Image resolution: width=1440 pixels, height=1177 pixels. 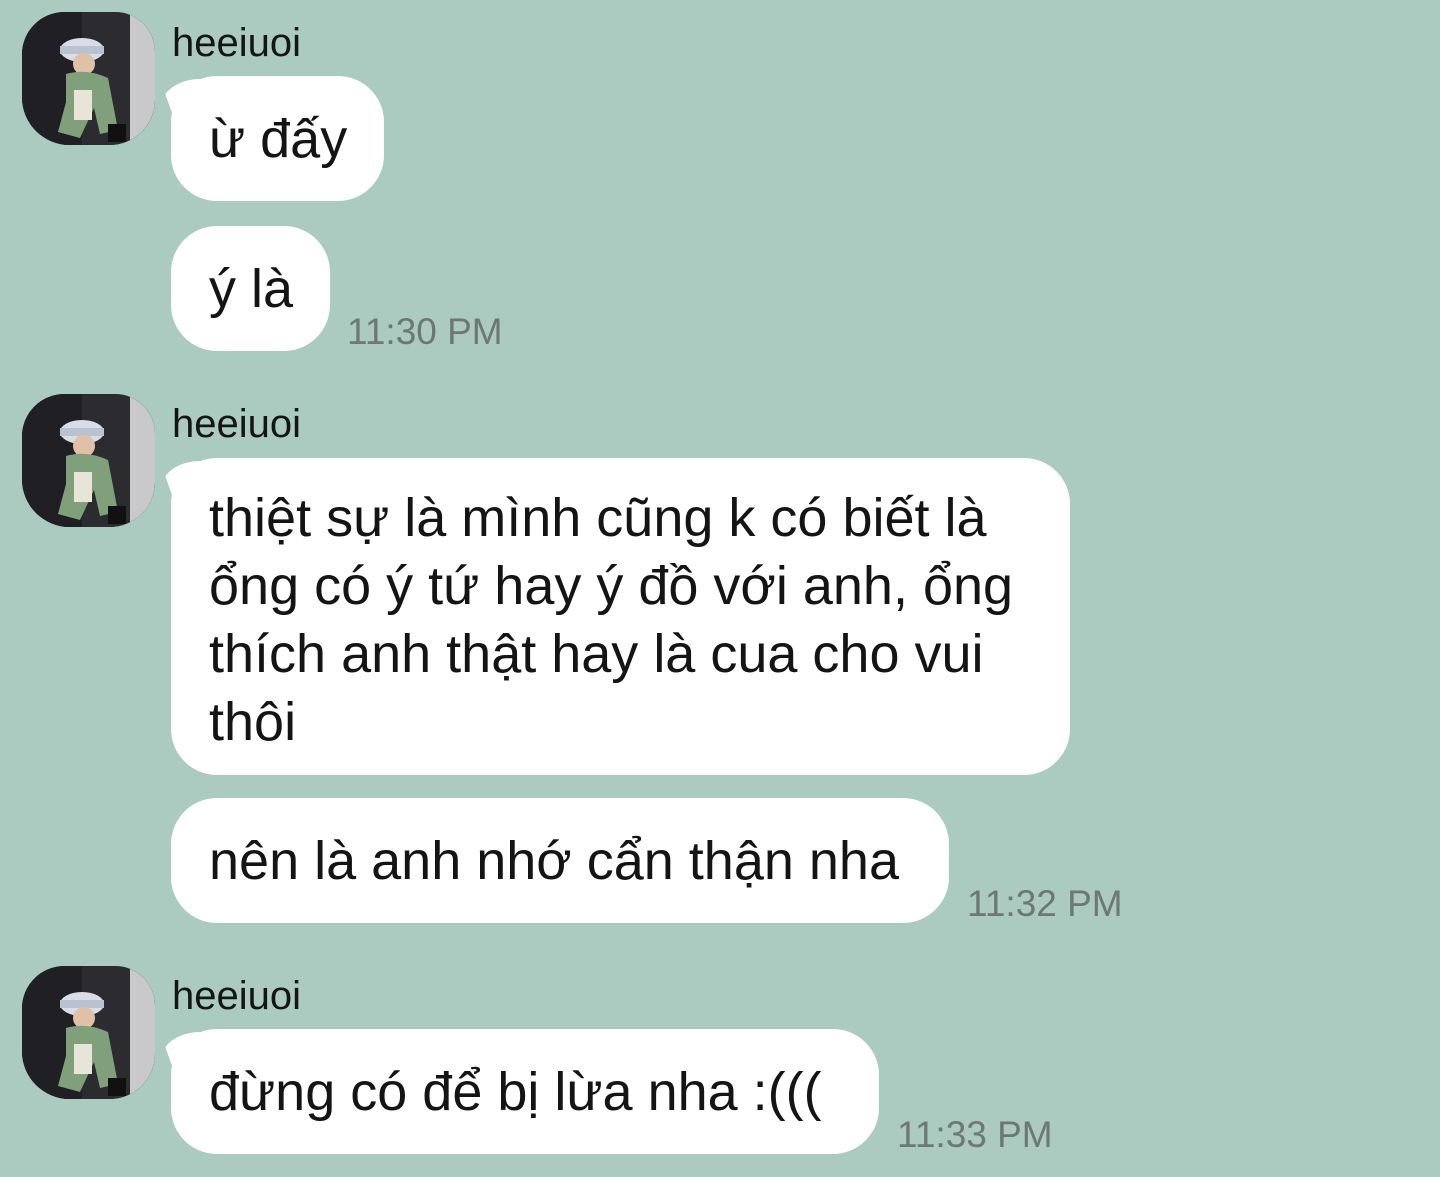 I want to click on message-timestamp: 11:30 PM, so click(x=425, y=331).